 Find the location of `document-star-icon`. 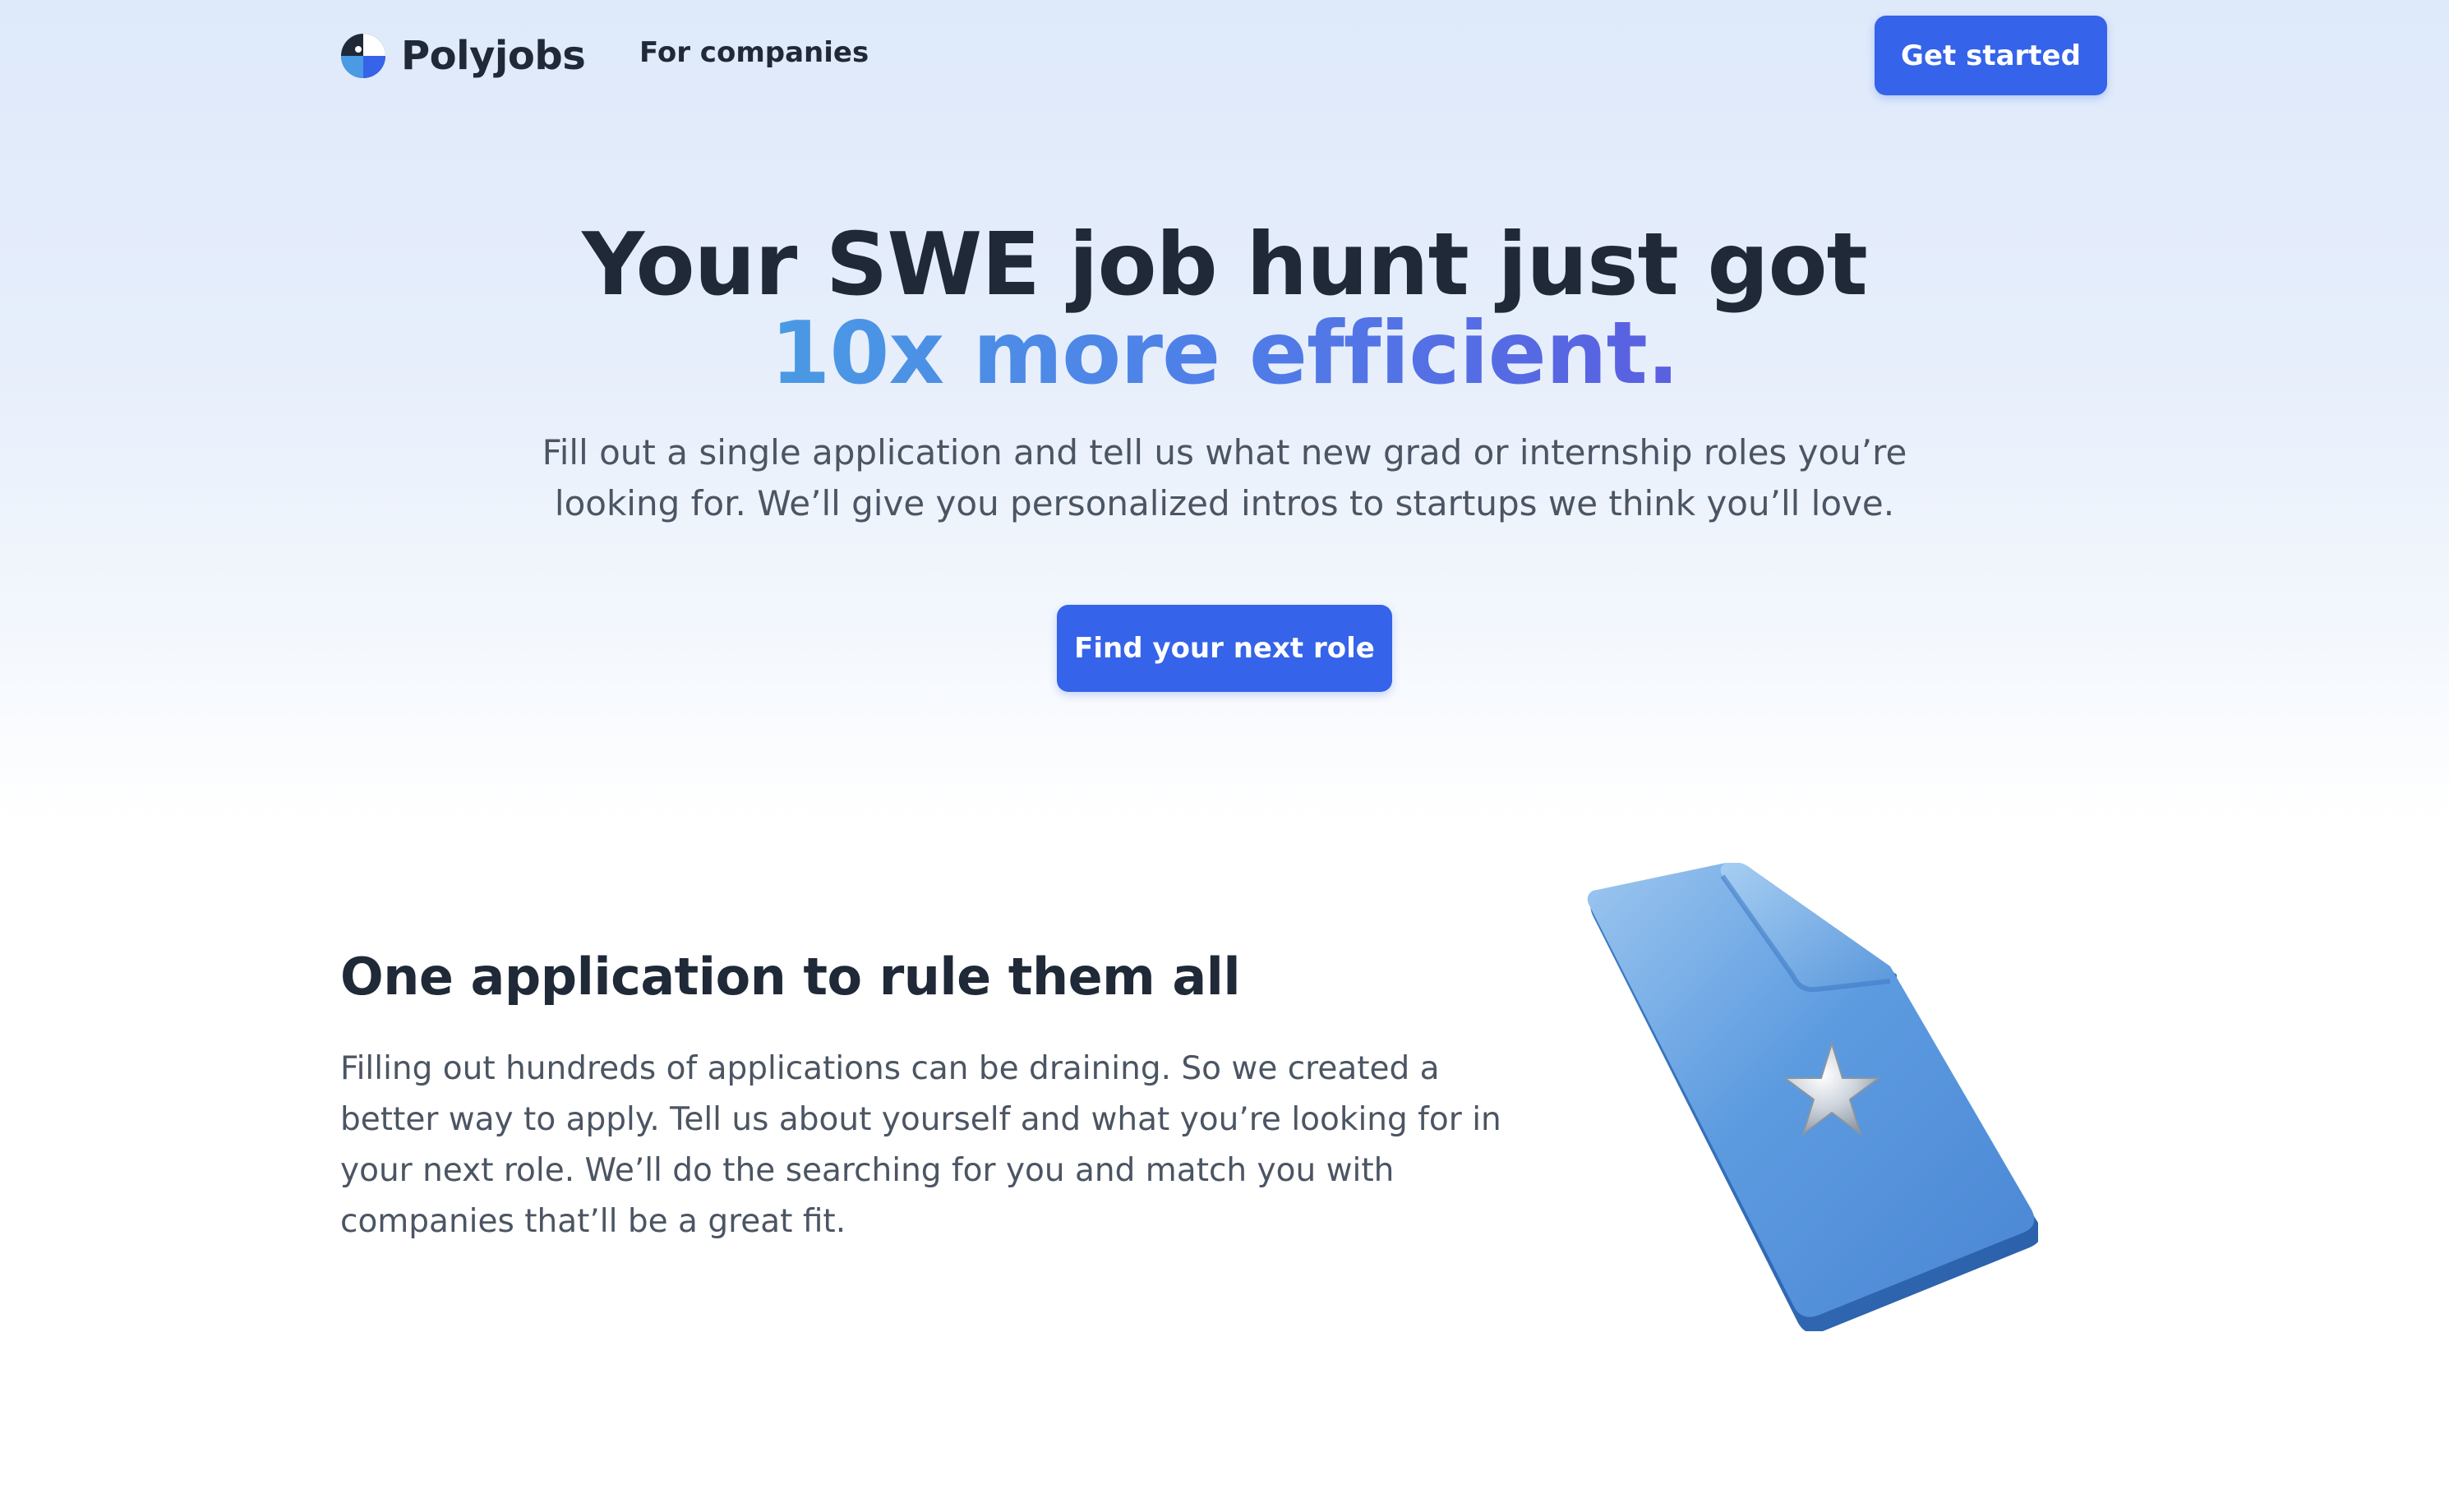

document-star-icon is located at coordinates (1813, 1097).